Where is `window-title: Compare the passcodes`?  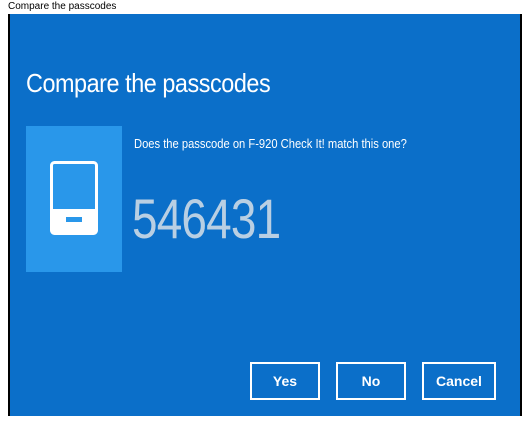
window-title: Compare the passcodes is located at coordinates (62, 6).